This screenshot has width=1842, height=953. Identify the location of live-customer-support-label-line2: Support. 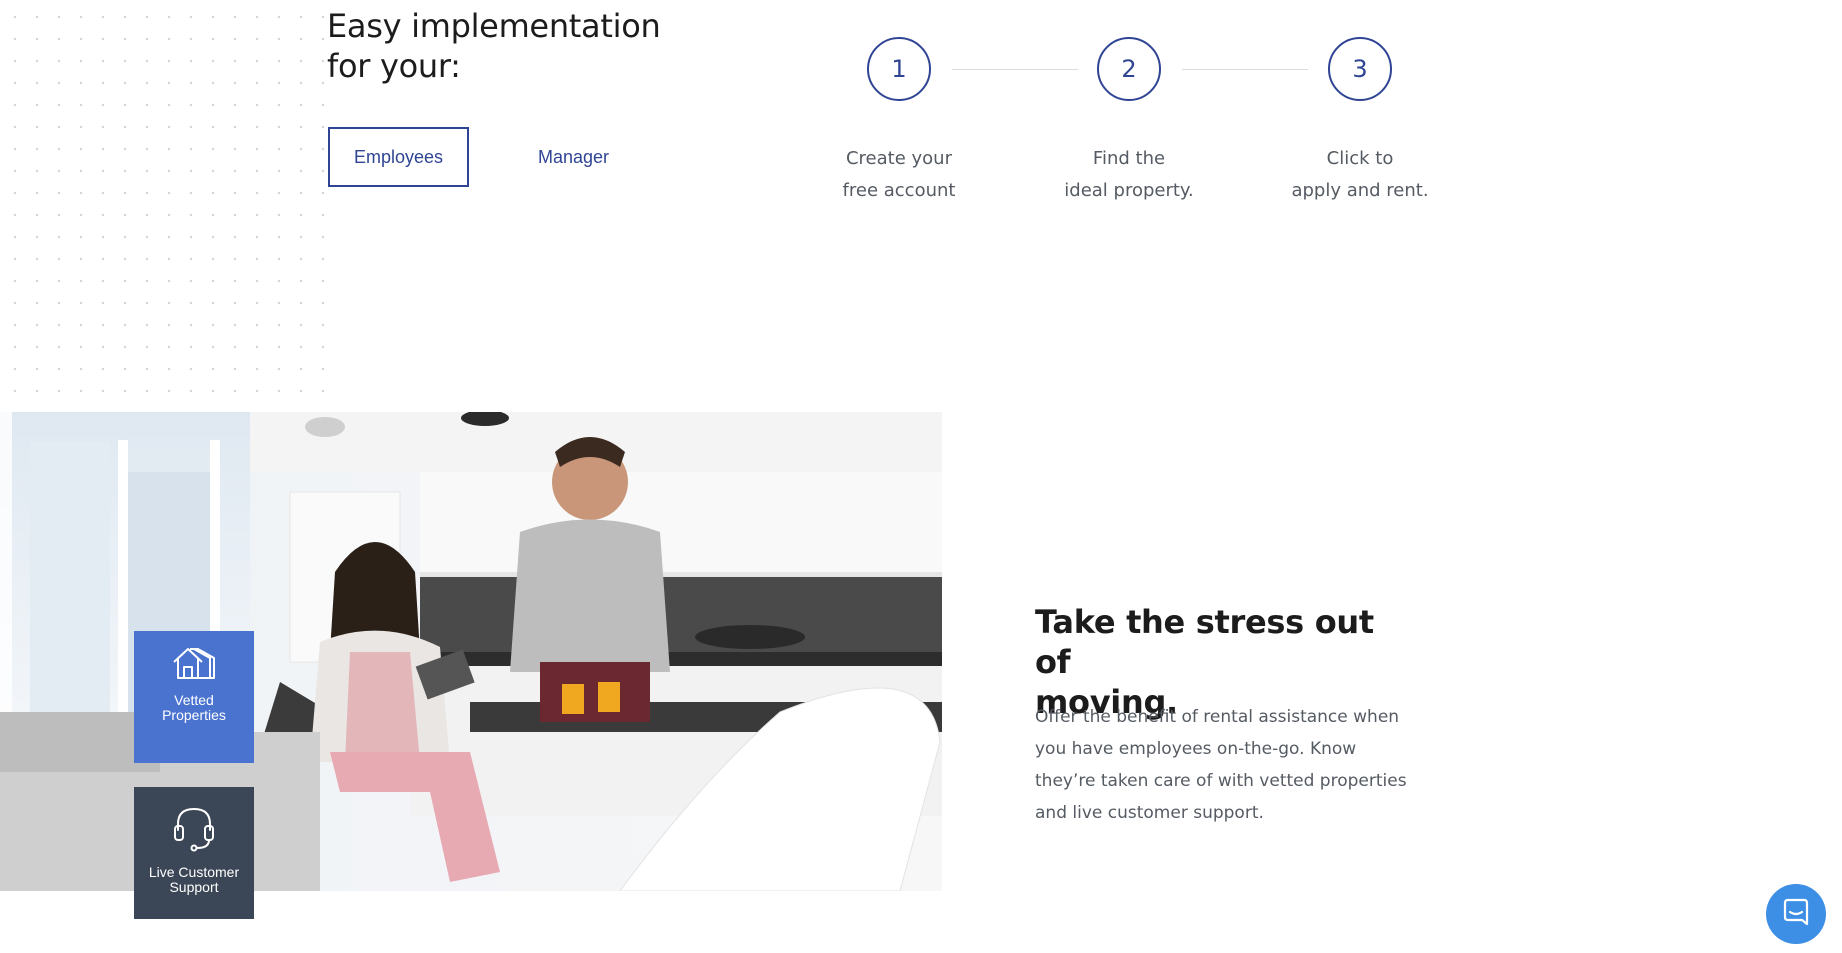
(194, 887).